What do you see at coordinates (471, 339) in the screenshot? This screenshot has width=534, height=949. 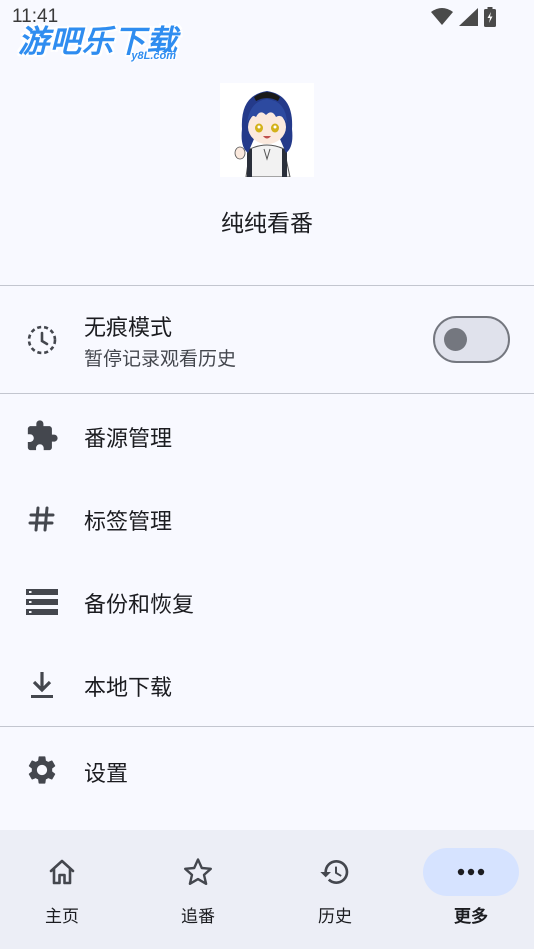 I see `incognito-switch` at bounding box center [471, 339].